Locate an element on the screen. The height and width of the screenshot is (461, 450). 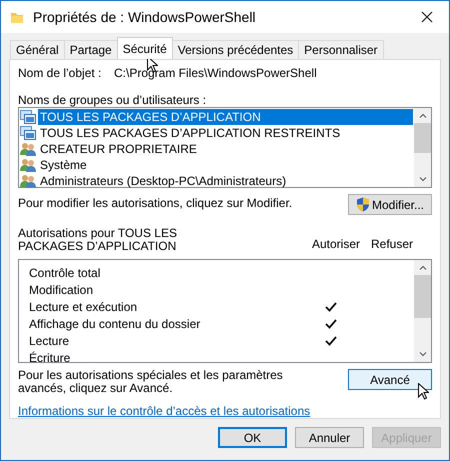
tab: Général is located at coordinates (37, 49).